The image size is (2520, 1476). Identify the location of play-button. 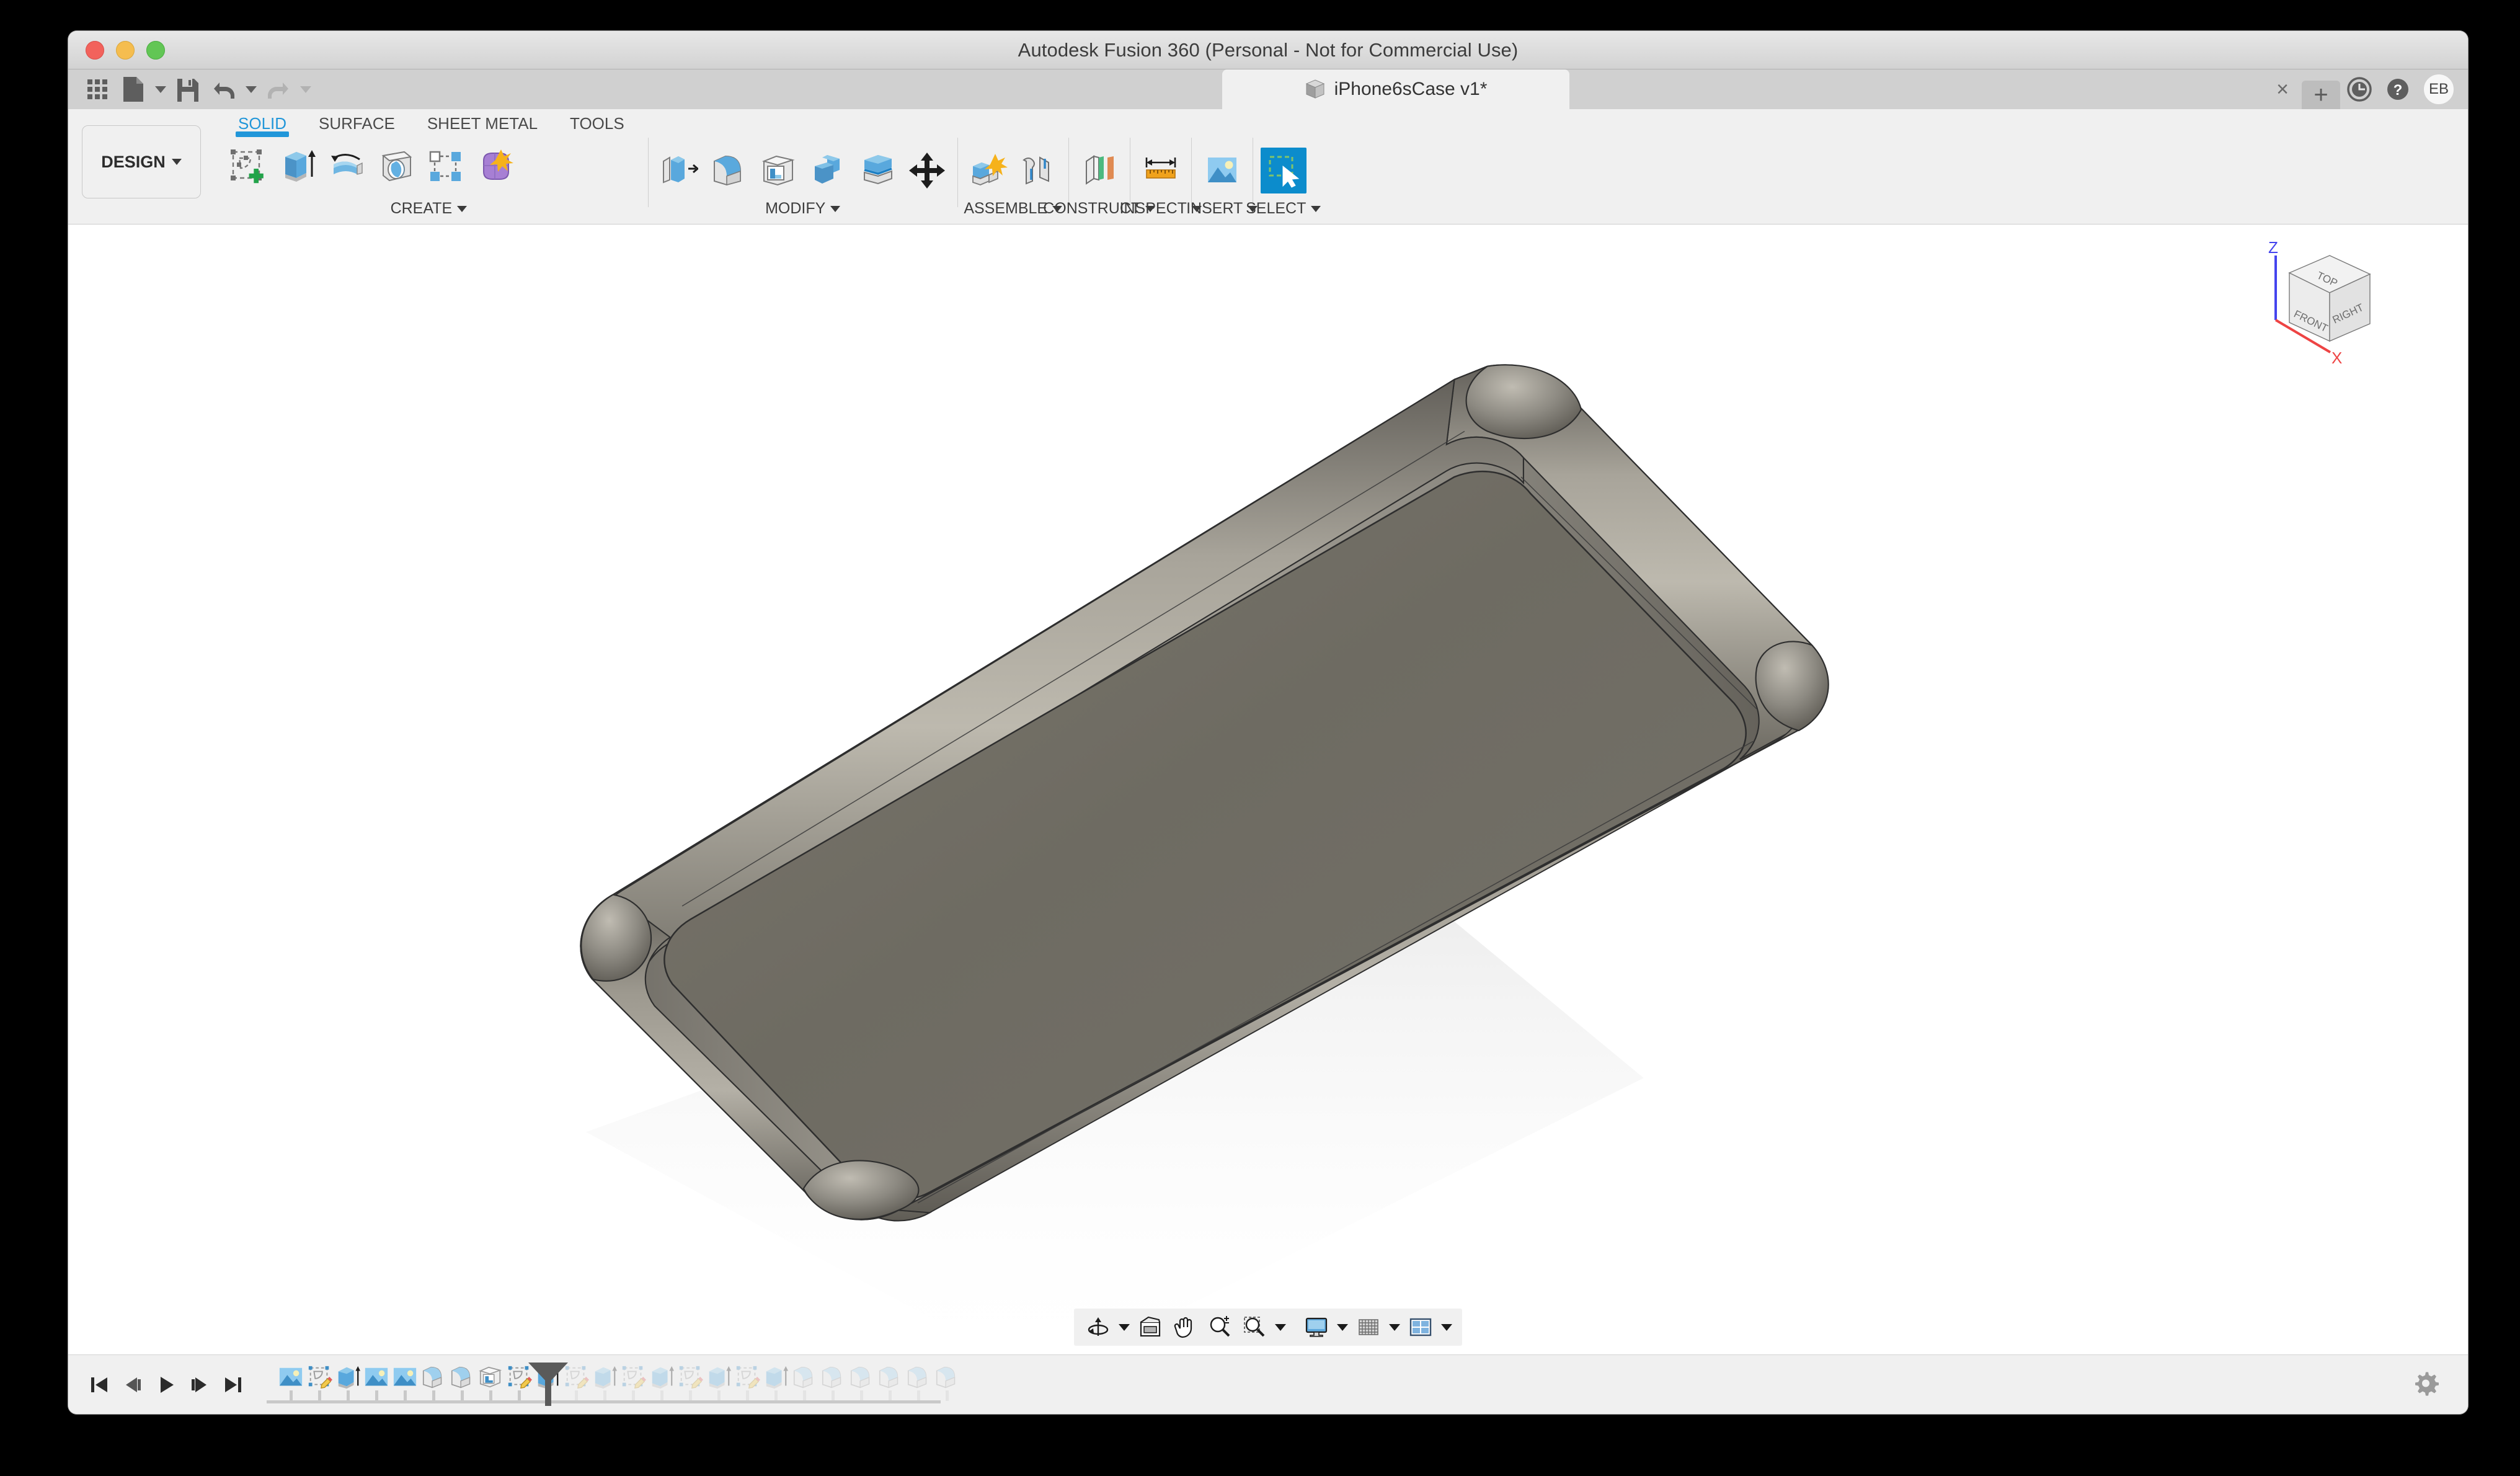
(167, 1385).